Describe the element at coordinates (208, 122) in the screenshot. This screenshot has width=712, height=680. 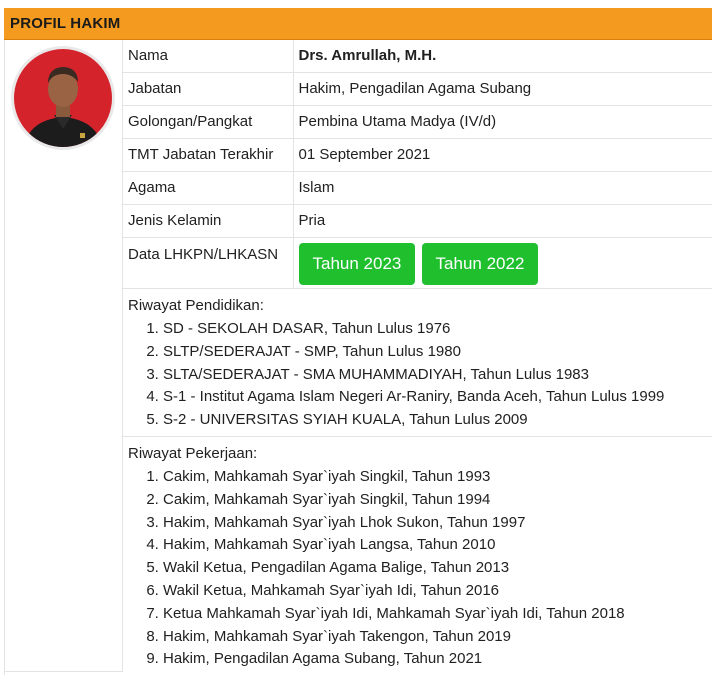
I see `field-label: Golongan/Pangkat` at that location.